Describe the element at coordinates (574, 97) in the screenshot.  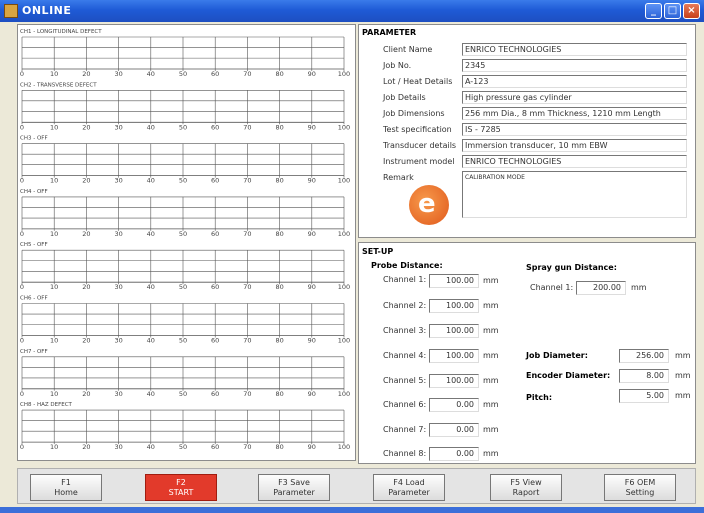
I see `job-details-field: High pressure gas cylinder` at that location.